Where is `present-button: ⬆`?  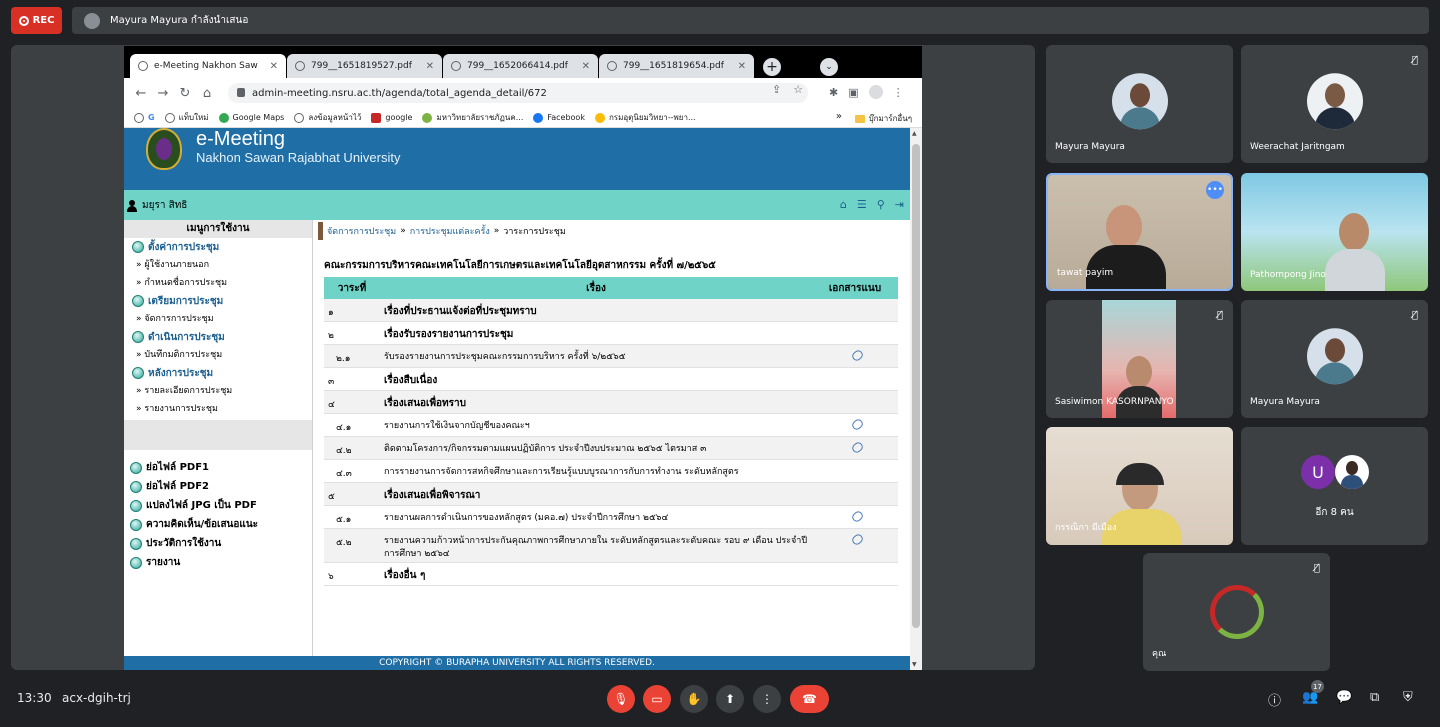
present-button: ⬆ is located at coordinates (730, 699).